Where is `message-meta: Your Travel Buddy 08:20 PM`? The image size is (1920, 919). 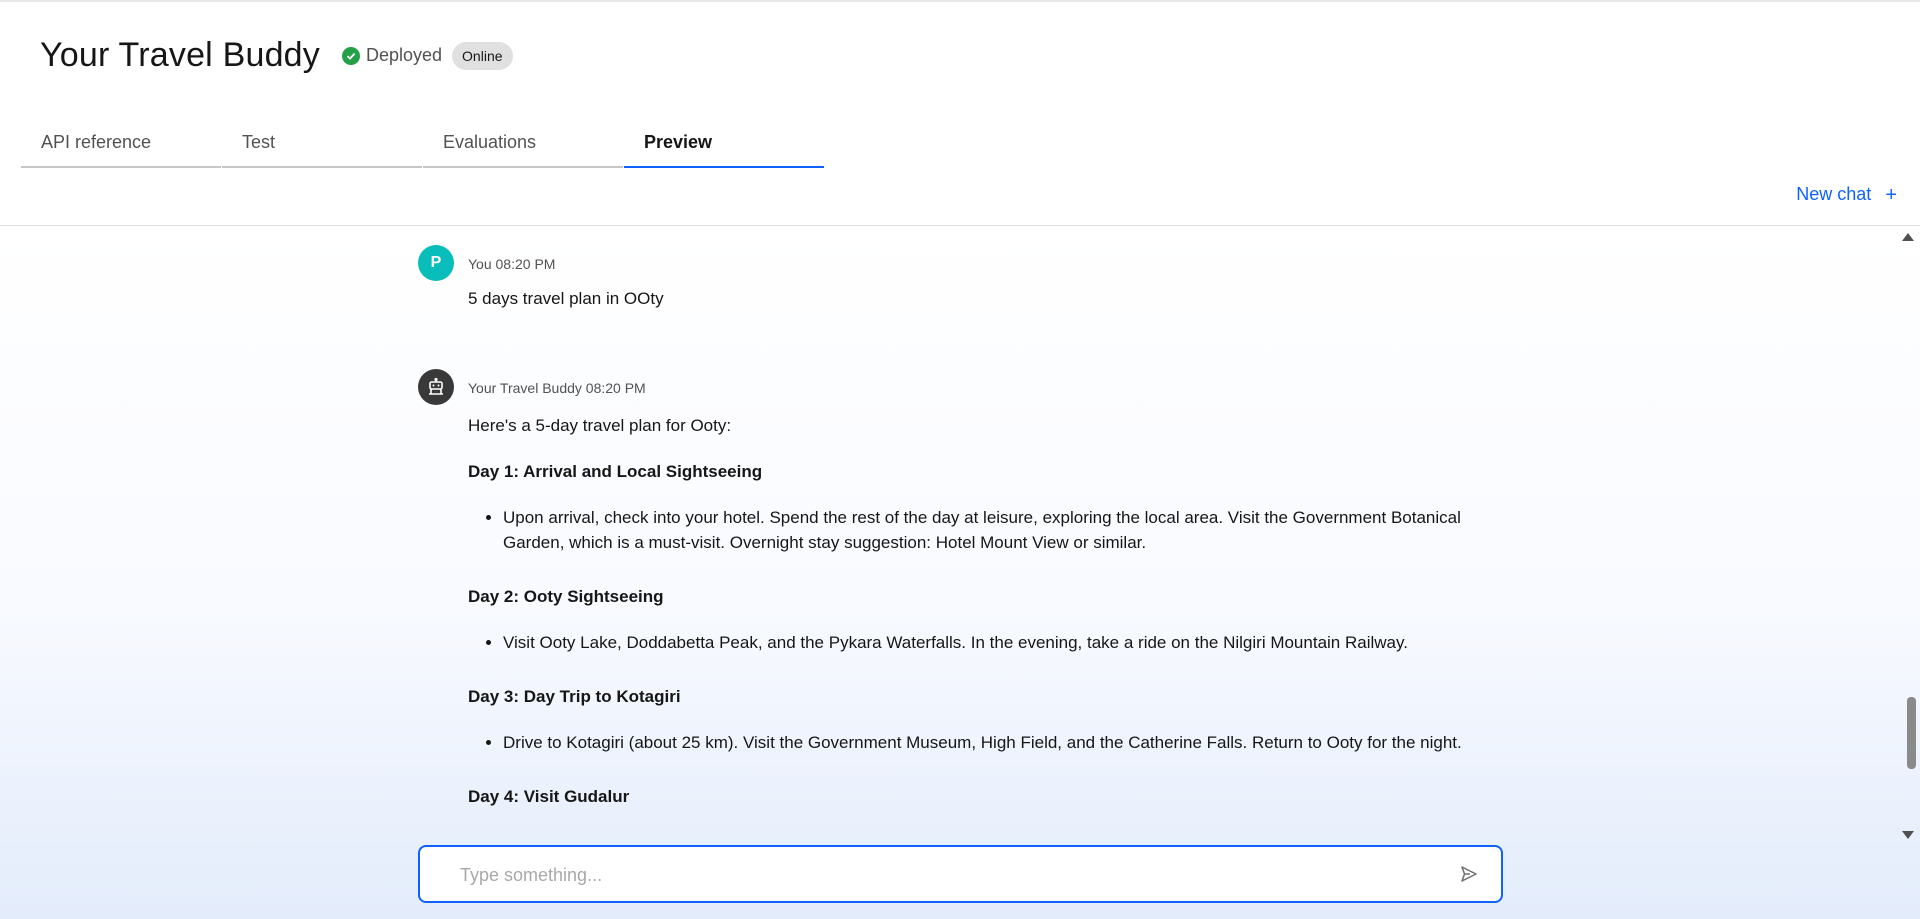 message-meta: Your Travel Buddy 08:20 PM is located at coordinates (557, 388).